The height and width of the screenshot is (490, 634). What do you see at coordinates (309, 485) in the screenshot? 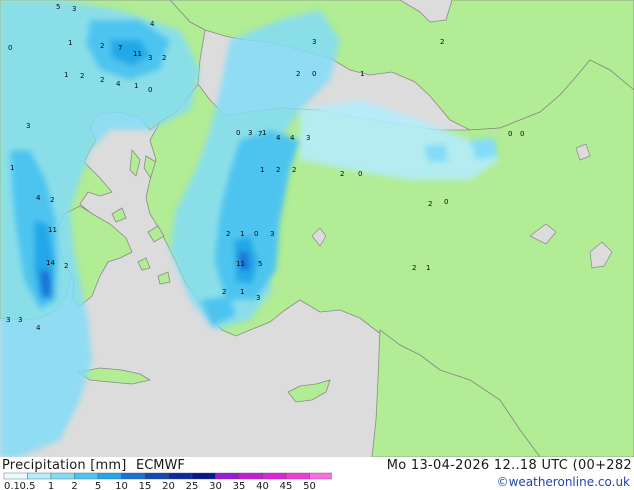
I see `colorbar-label: 50` at bounding box center [309, 485].